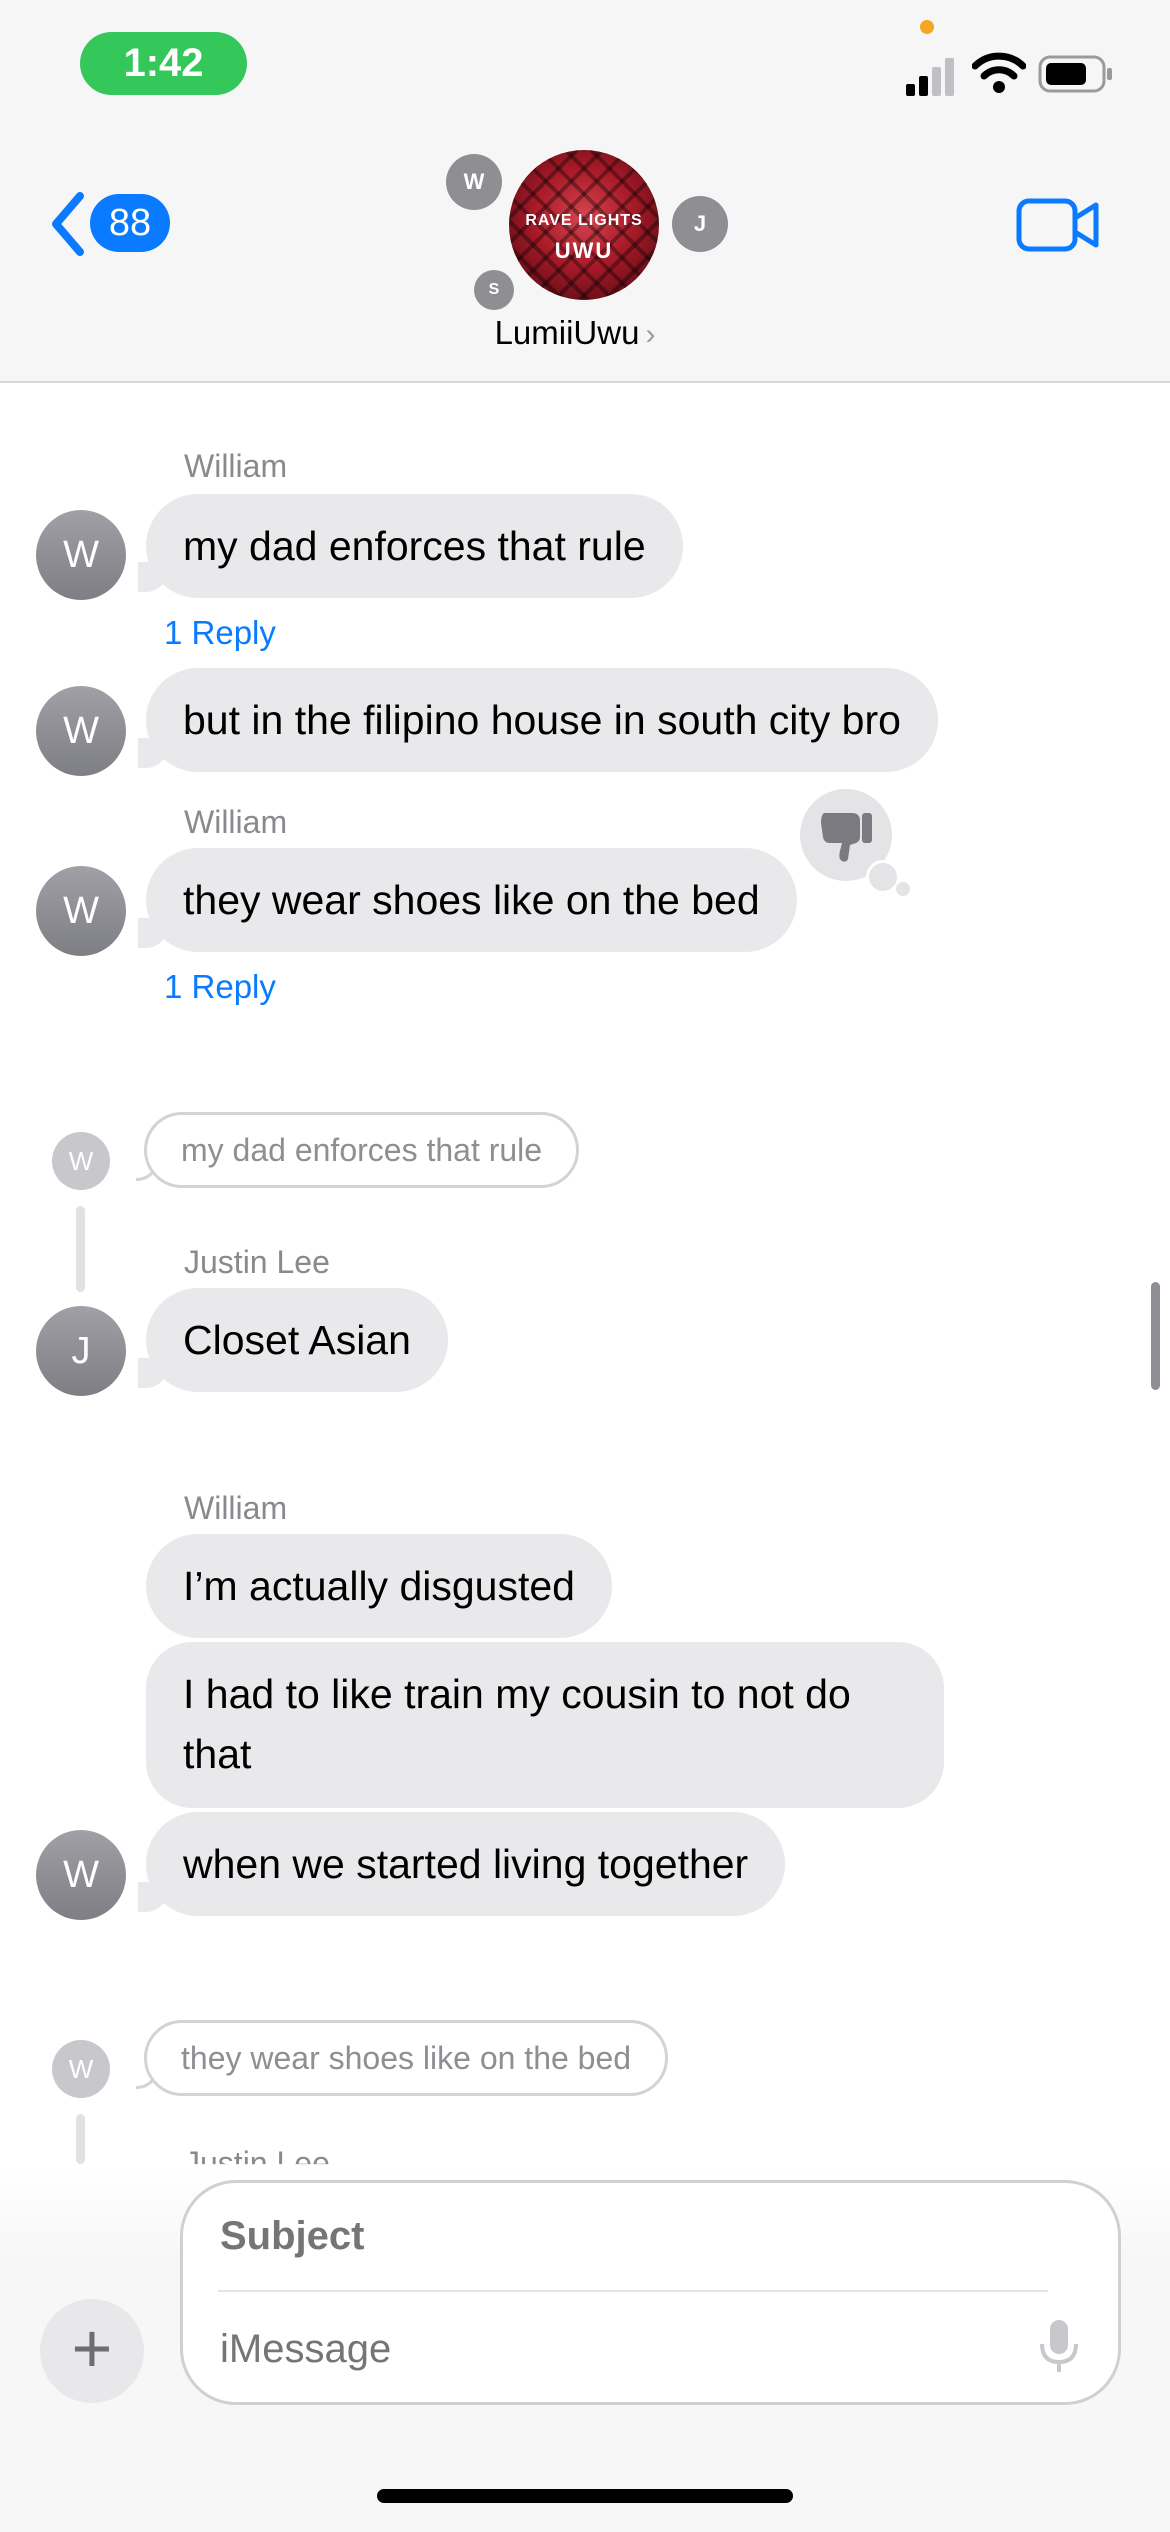  What do you see at coordinates (600, 2349) in the screenshot?
I see `message-input` at bounding box center [600, 2349].